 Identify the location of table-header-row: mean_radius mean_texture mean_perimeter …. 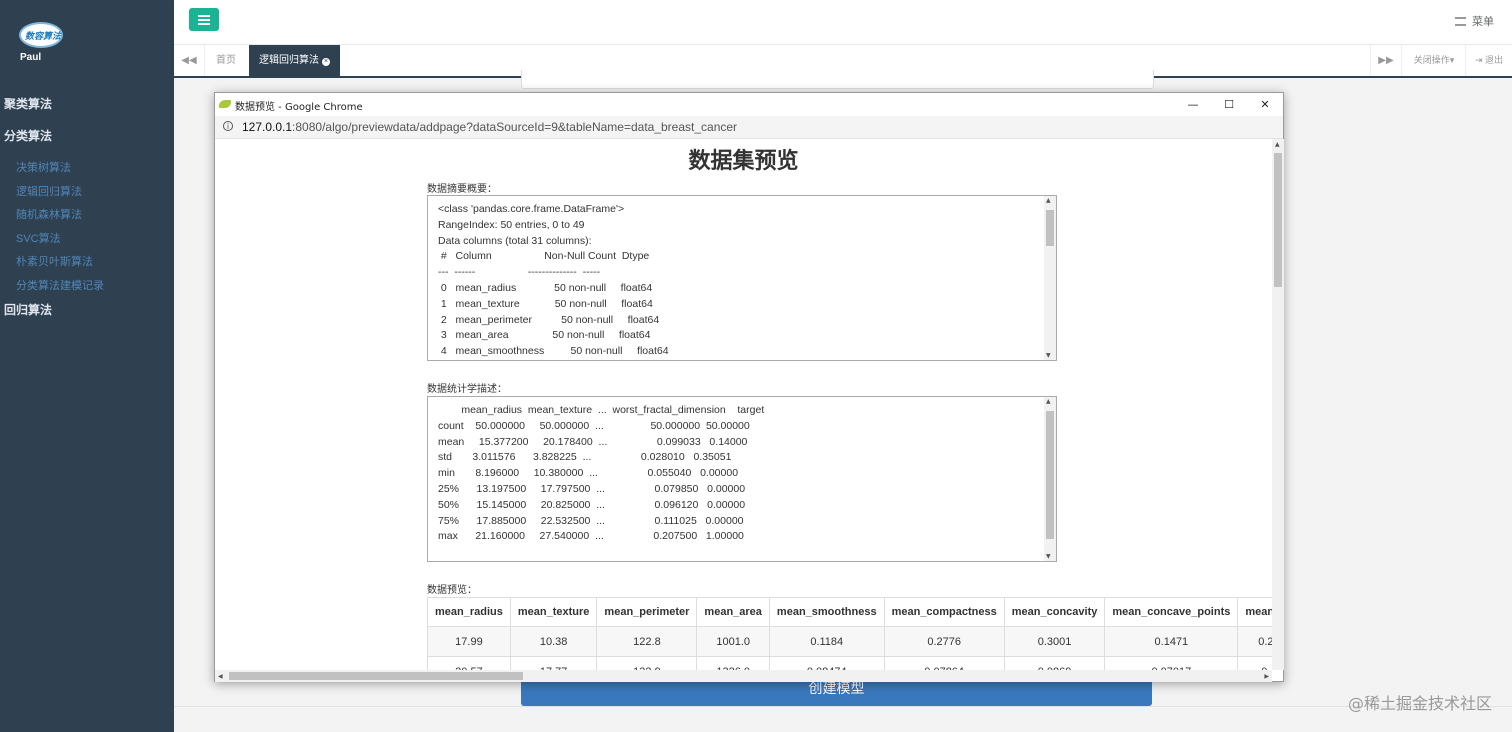
(849, 612).